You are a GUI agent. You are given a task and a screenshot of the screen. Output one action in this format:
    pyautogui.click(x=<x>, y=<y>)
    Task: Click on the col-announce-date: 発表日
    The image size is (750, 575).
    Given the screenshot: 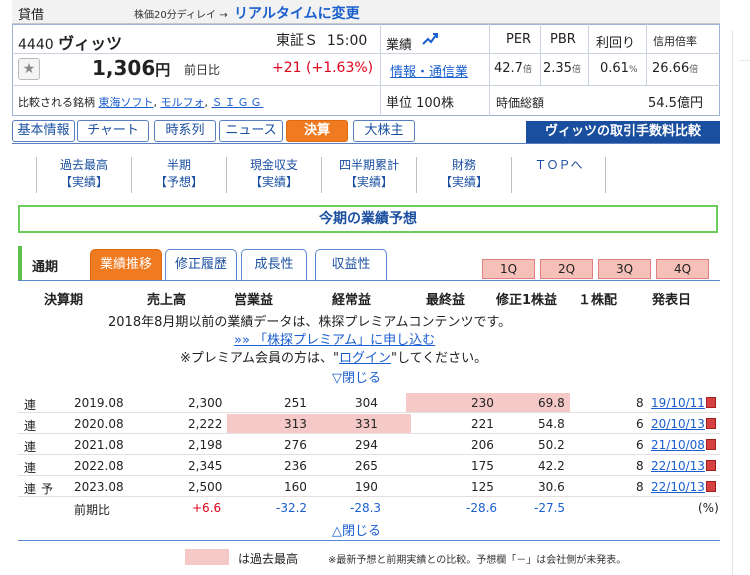 What is the action you would take?
    pyautogui.click(x=672, y=300)
    